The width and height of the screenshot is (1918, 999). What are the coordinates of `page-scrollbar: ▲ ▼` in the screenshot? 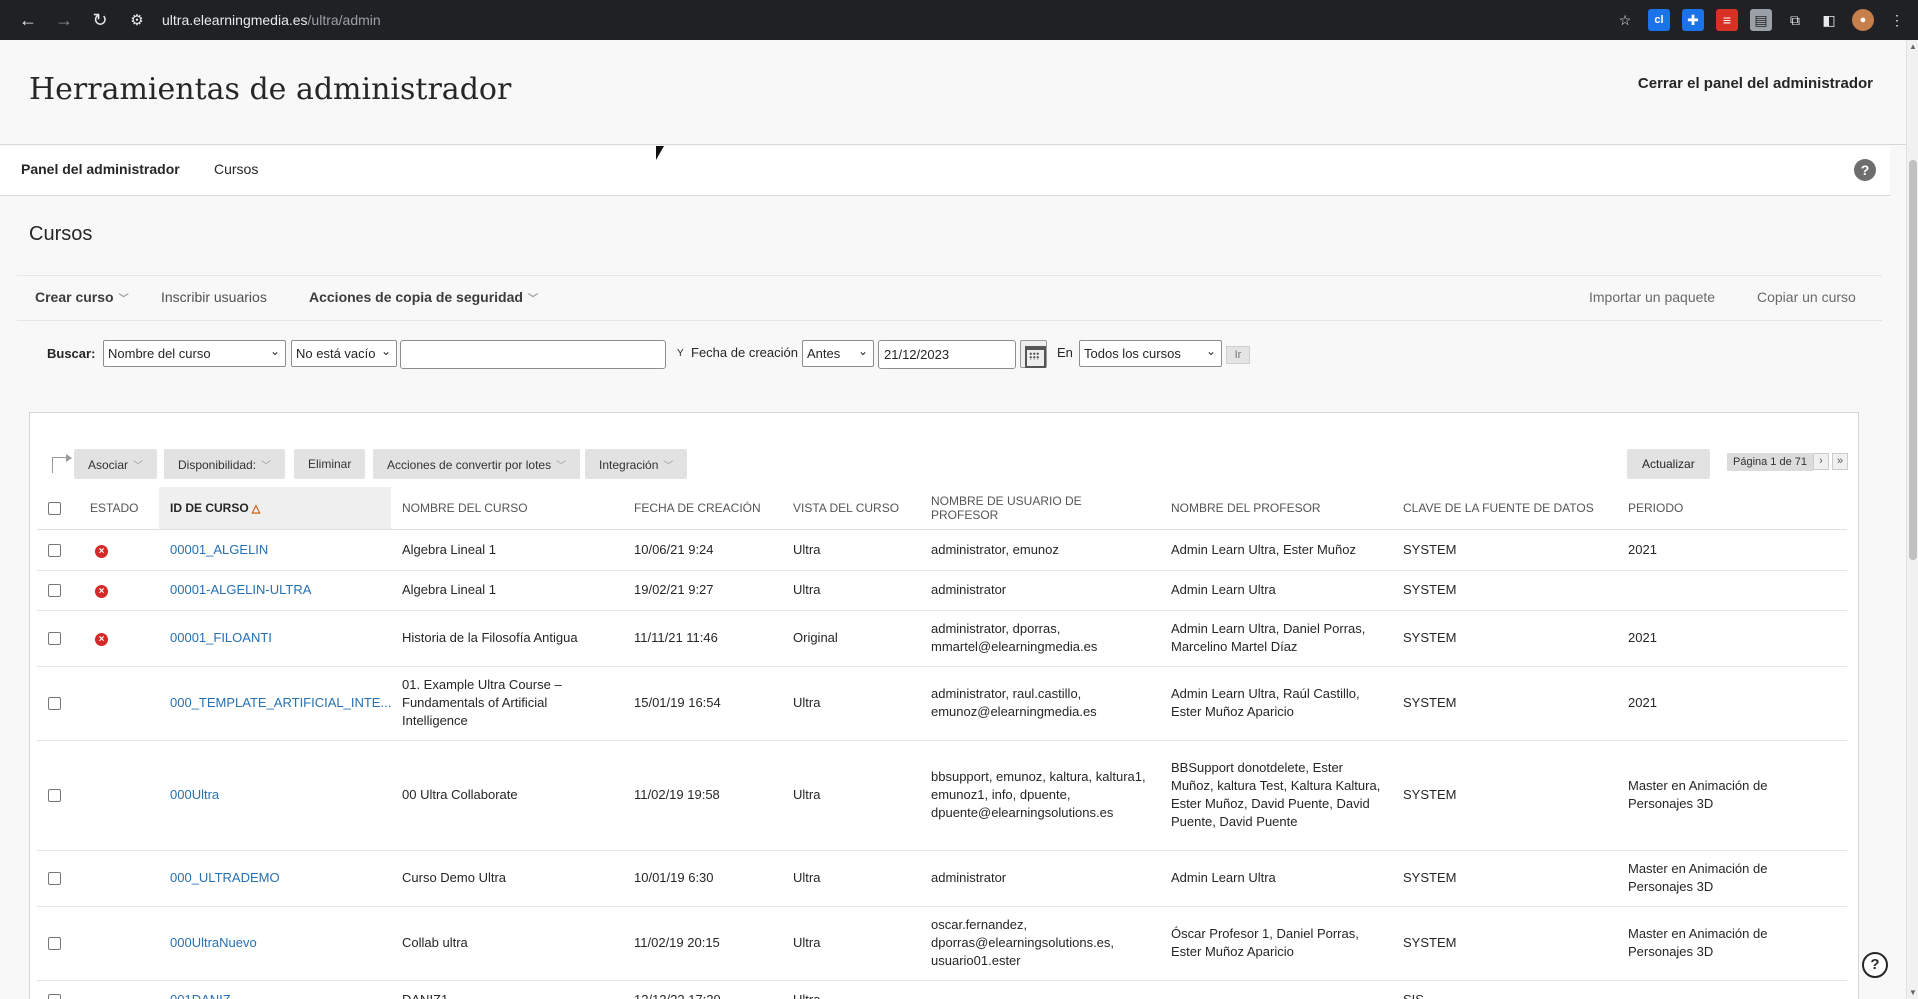 It's located at (1912, 519).